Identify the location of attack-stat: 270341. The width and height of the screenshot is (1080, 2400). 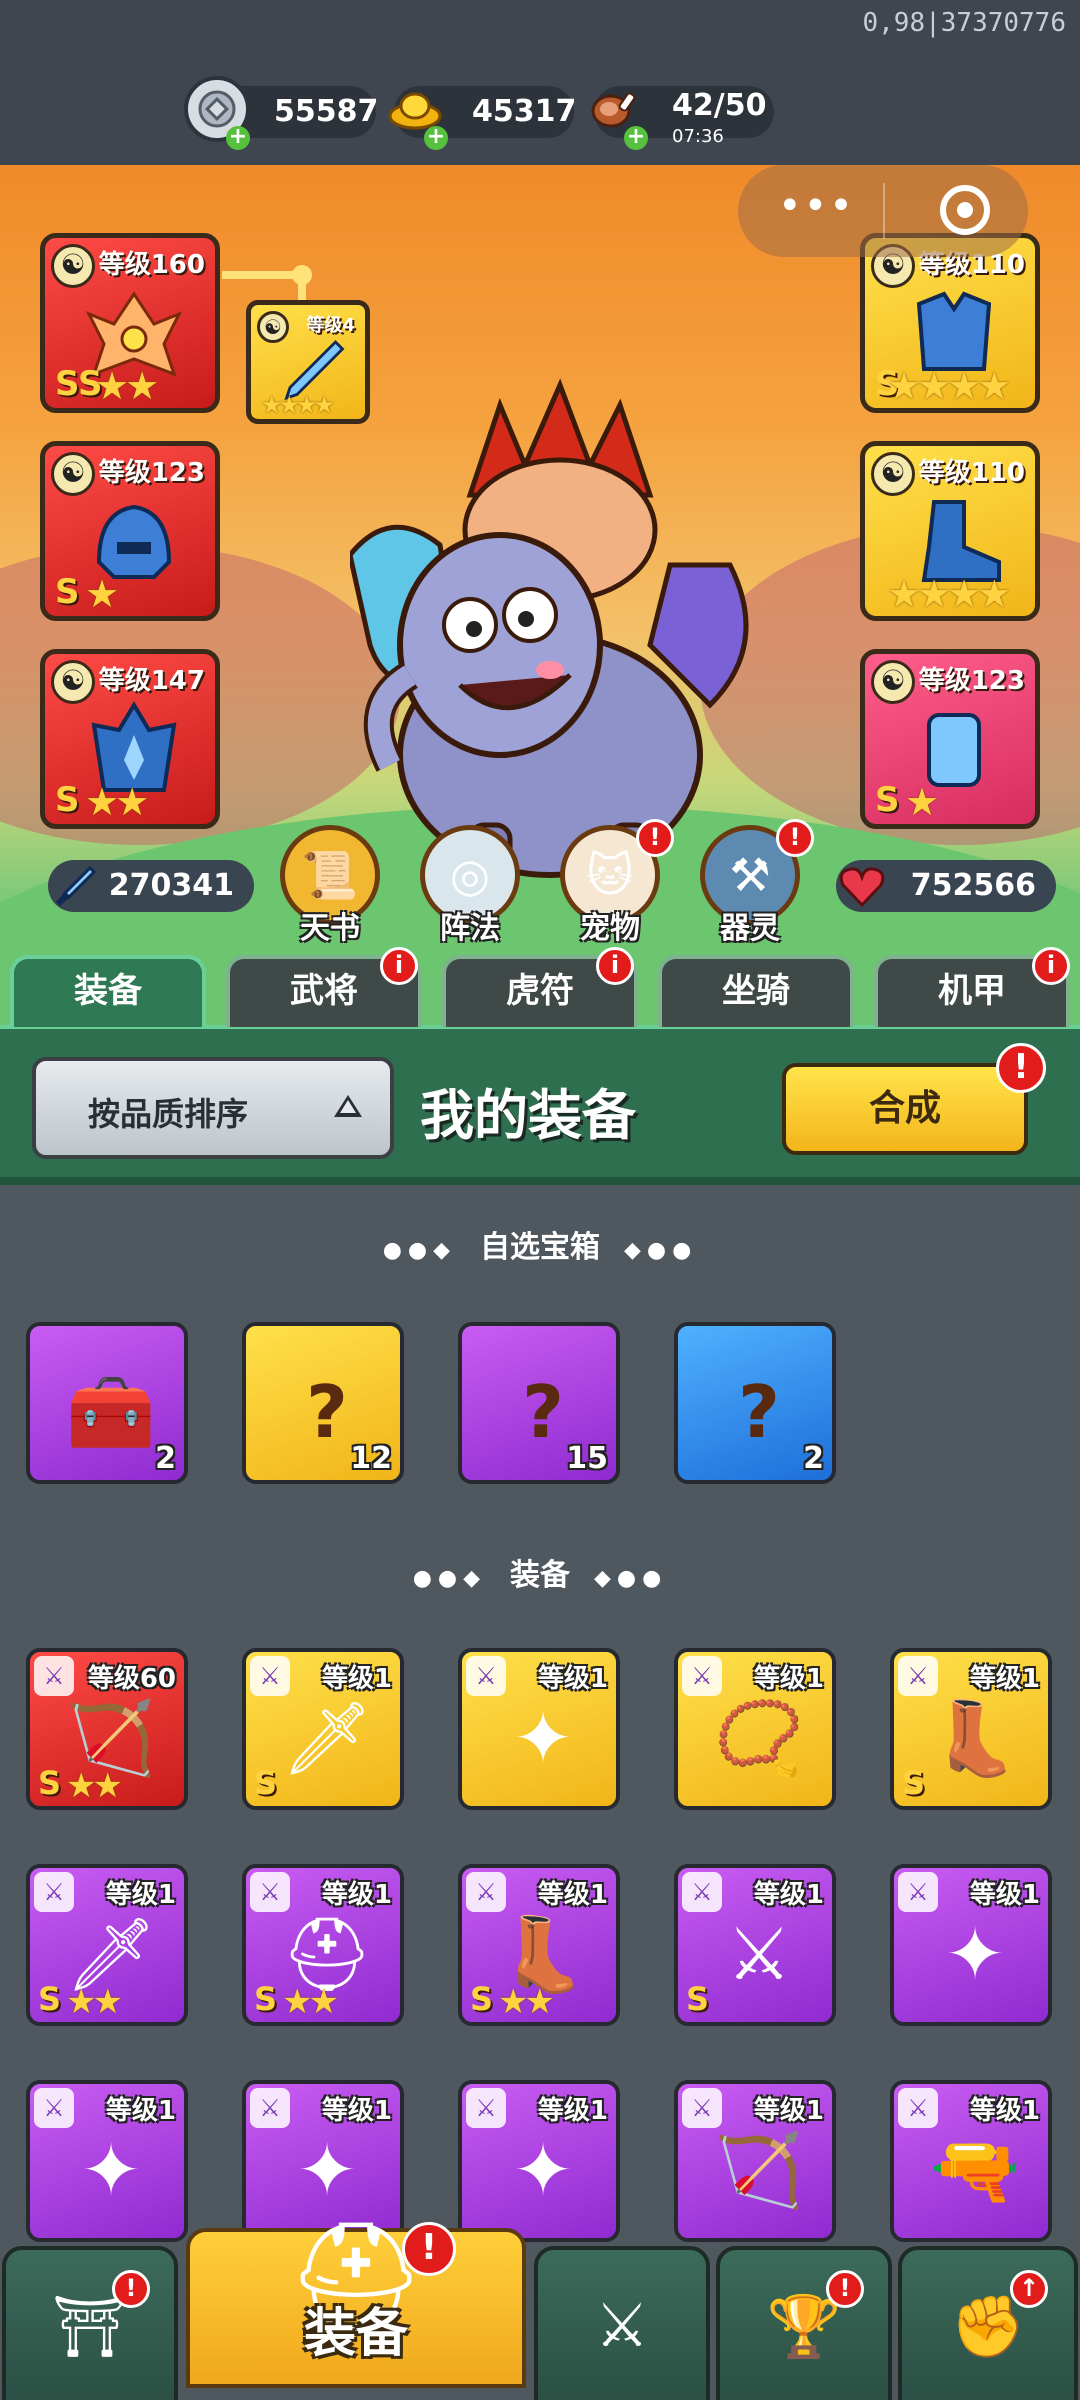
(151, 886).